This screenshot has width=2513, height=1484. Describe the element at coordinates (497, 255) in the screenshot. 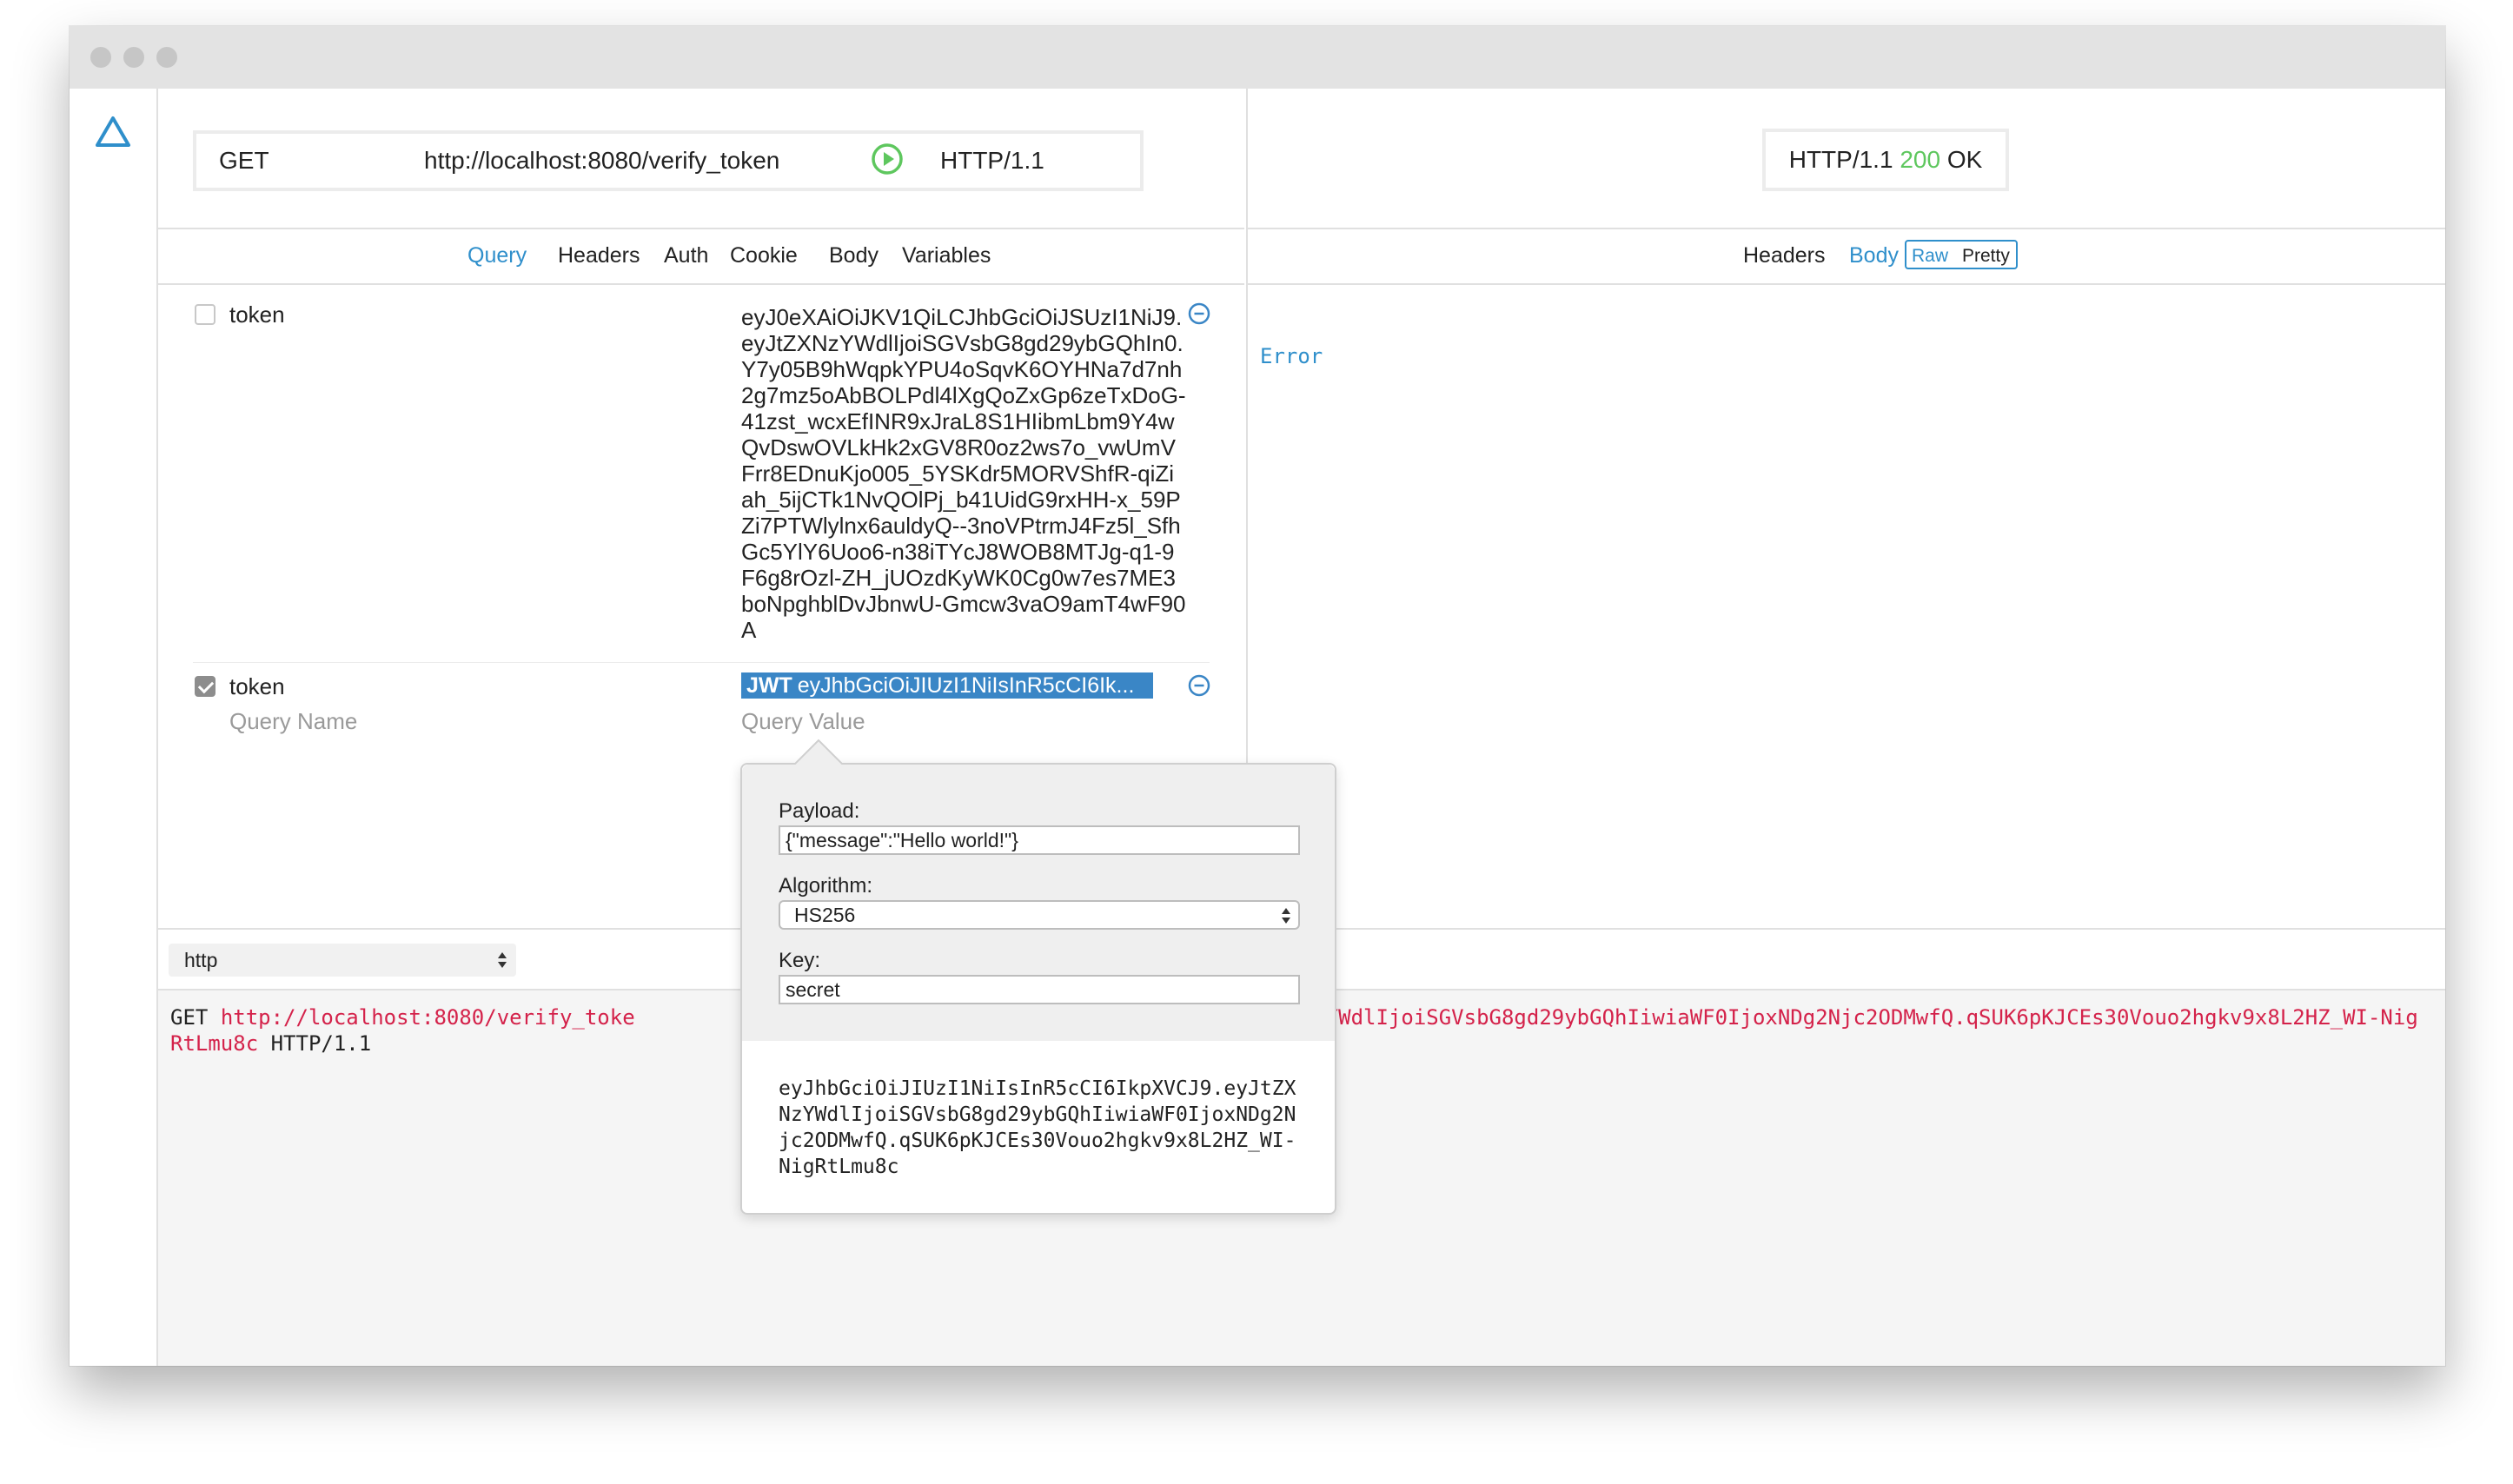

I see `tab-query: Query` at that location.